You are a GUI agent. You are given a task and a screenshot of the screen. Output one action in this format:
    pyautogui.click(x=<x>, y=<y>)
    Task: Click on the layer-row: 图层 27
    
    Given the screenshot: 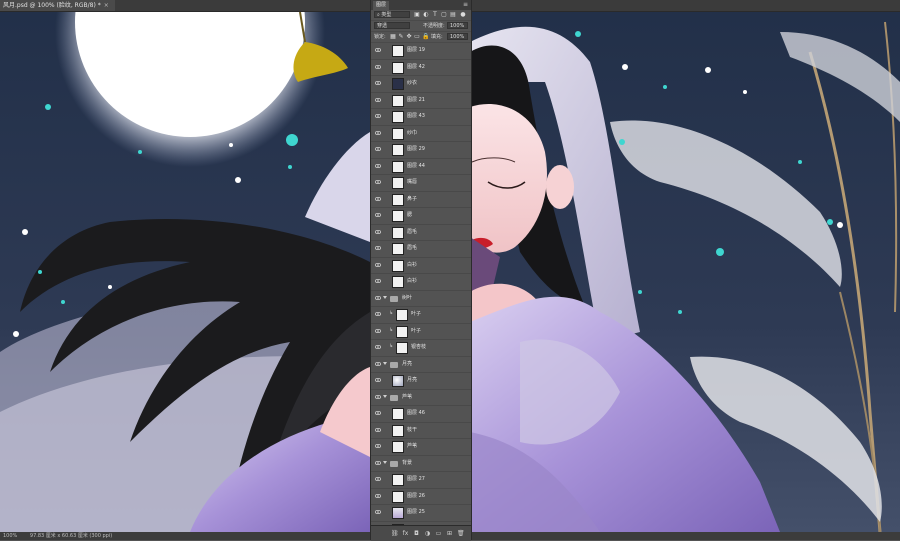 What is the action you would take?
    pyautogui.click(x=421, y=480)
    